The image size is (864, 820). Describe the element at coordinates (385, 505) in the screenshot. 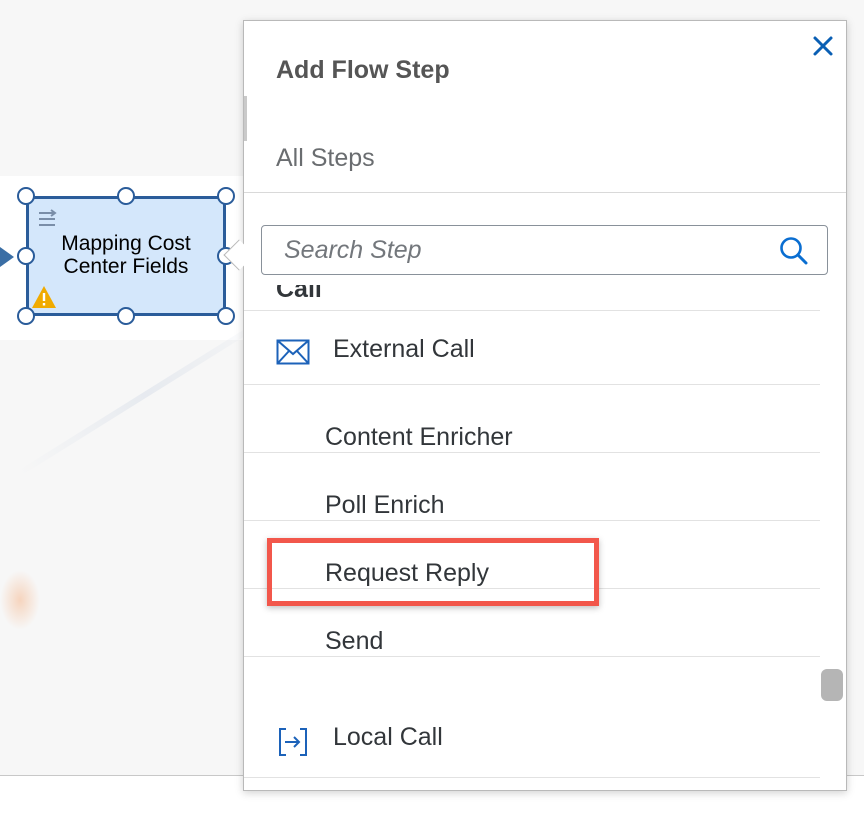

I see `list-item-label: Poll Enrich` at that location.